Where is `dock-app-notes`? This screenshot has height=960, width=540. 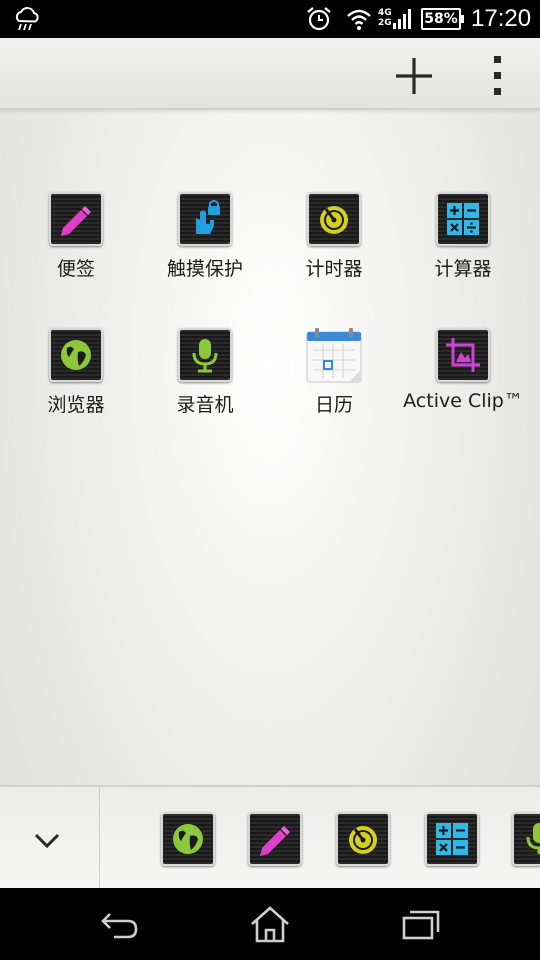 dock-app-notes is located at coordinates (275, 839).